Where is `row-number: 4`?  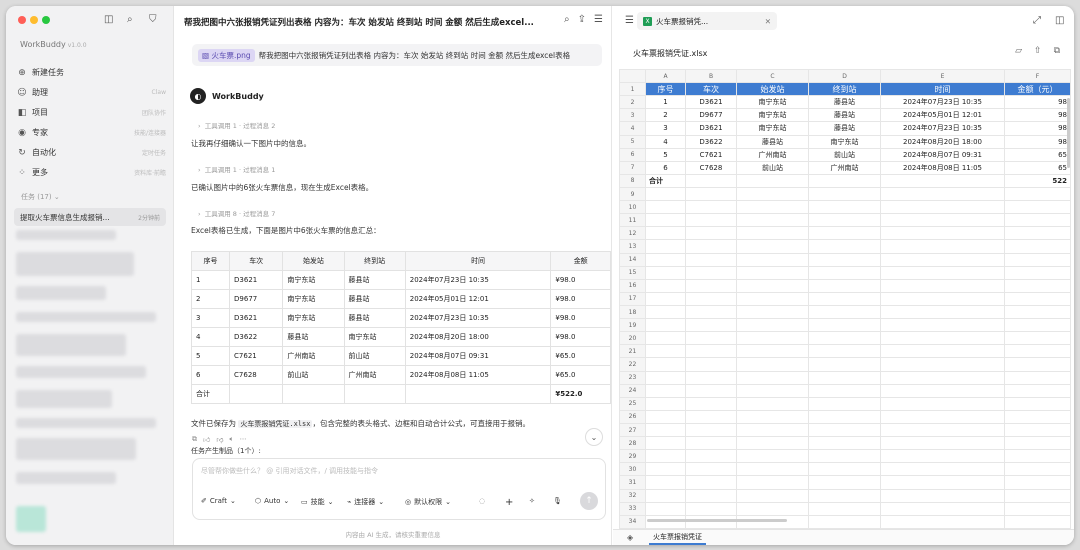
row-number: 4 is located at coordinates (632, 128).